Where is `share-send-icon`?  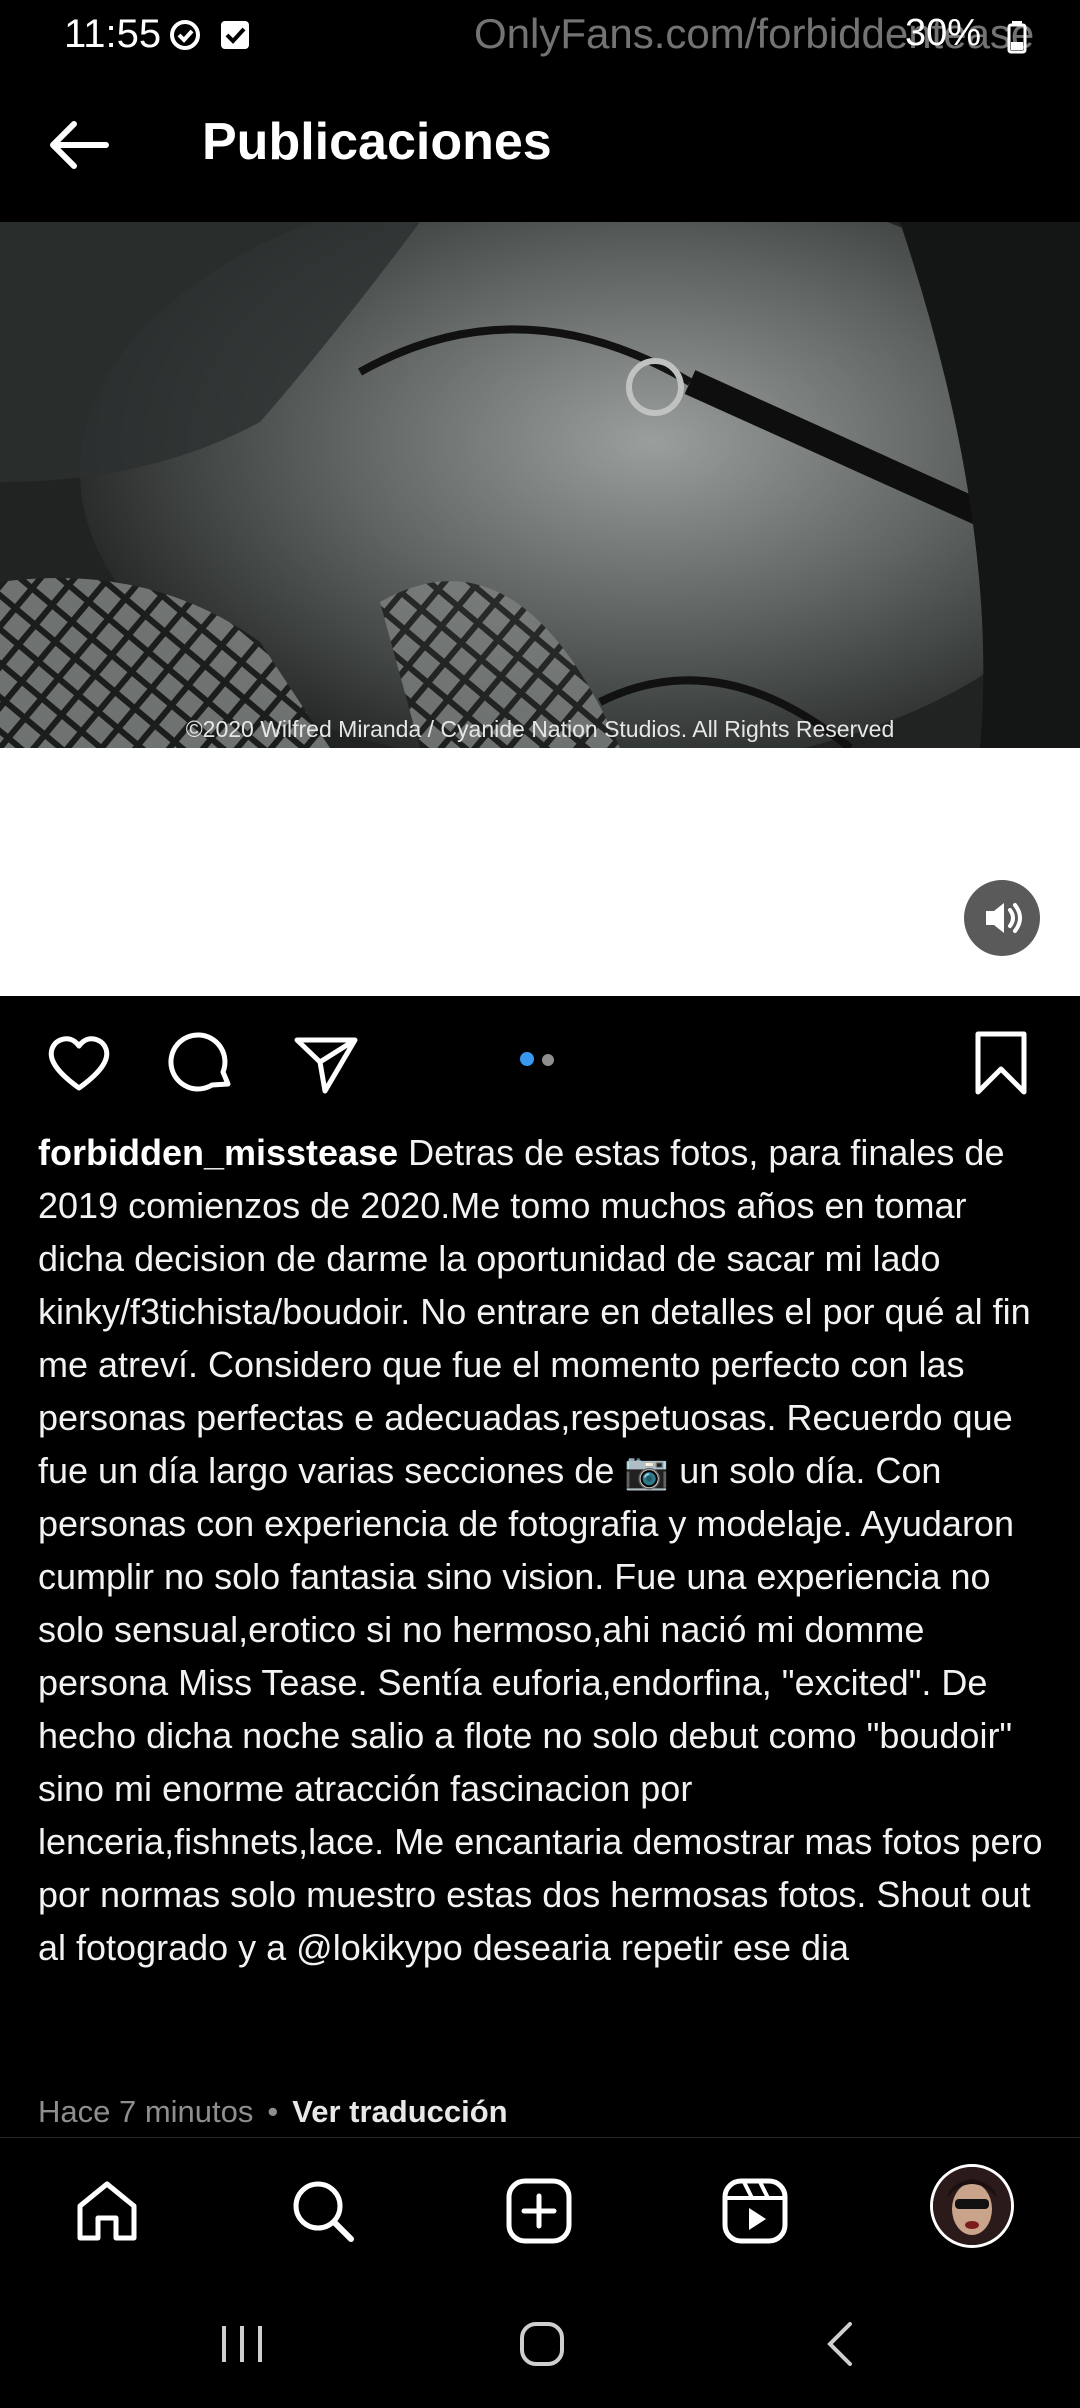
share-send-icon is located at coordinates (327, 1063).